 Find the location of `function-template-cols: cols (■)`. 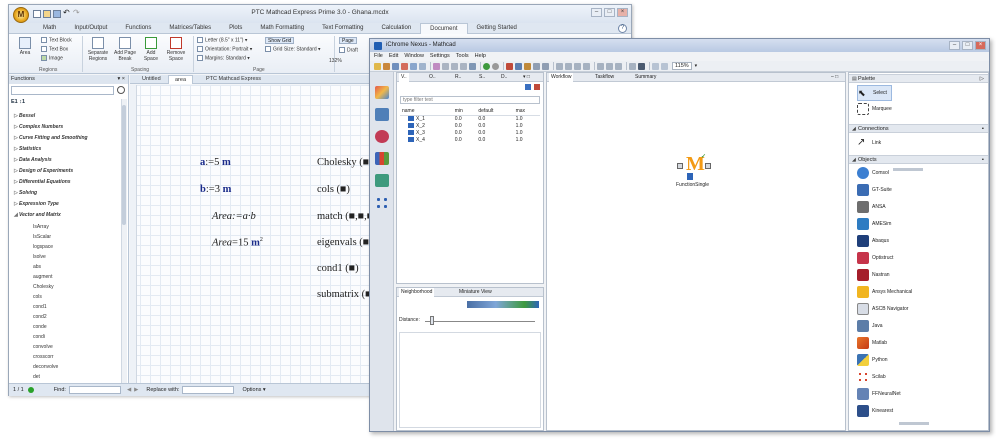

function-template-cols: cols (■) is located at coordinates (333, 189).